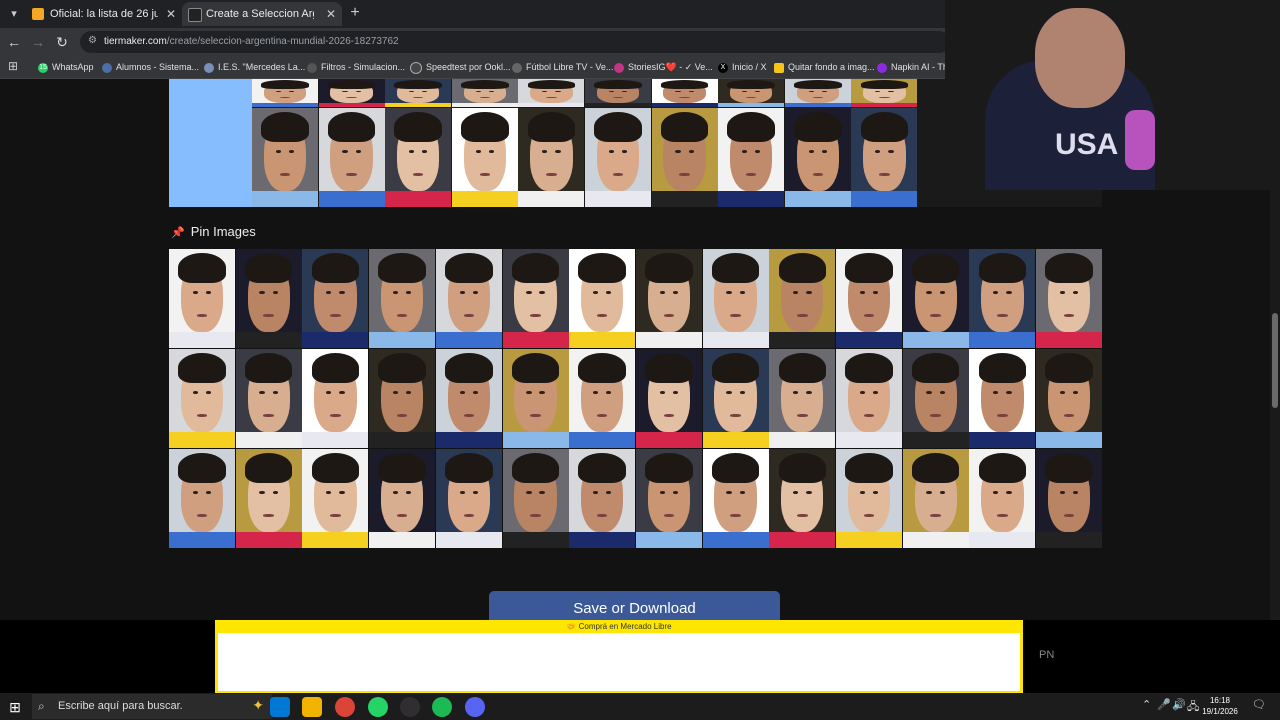 This screenshot has width=1280, height=720. What do you see at coordinates (38, 42) in the screenshot?
I see `forward-icon: →` at bounding box center [38, 42].